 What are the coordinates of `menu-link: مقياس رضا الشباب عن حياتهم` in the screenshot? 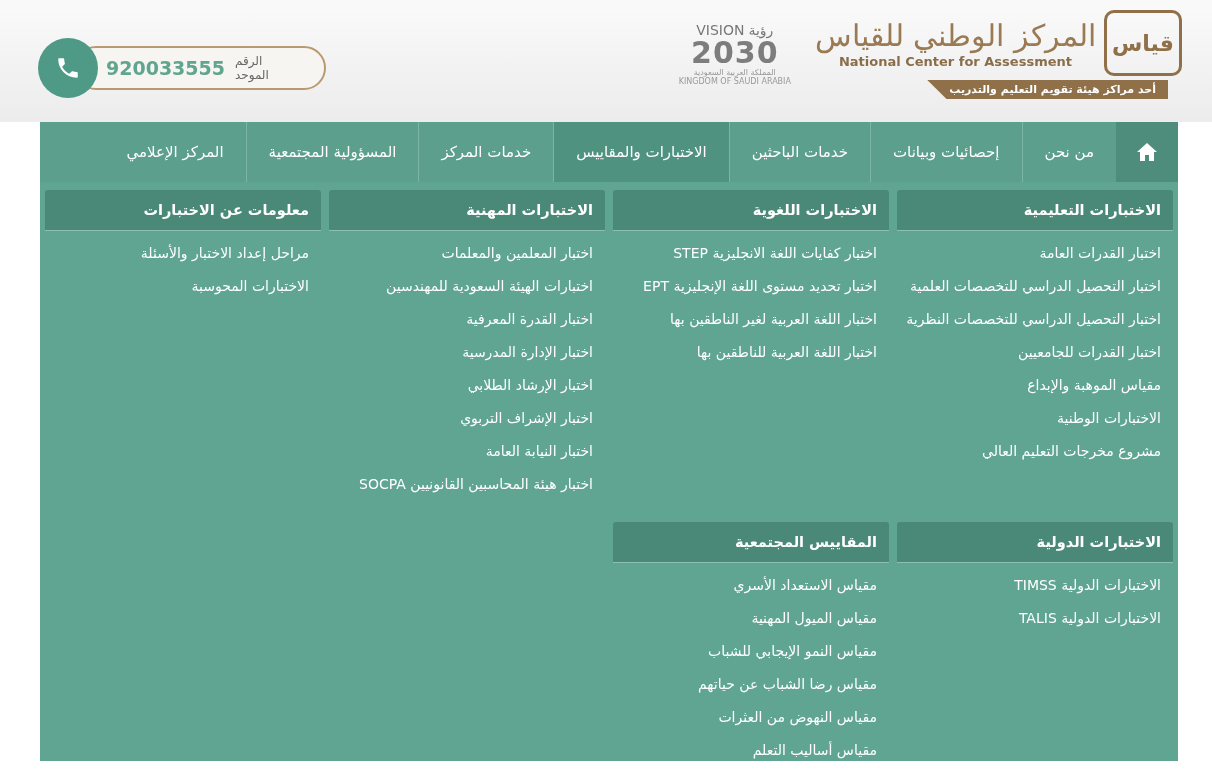 It's located at (787, 683).